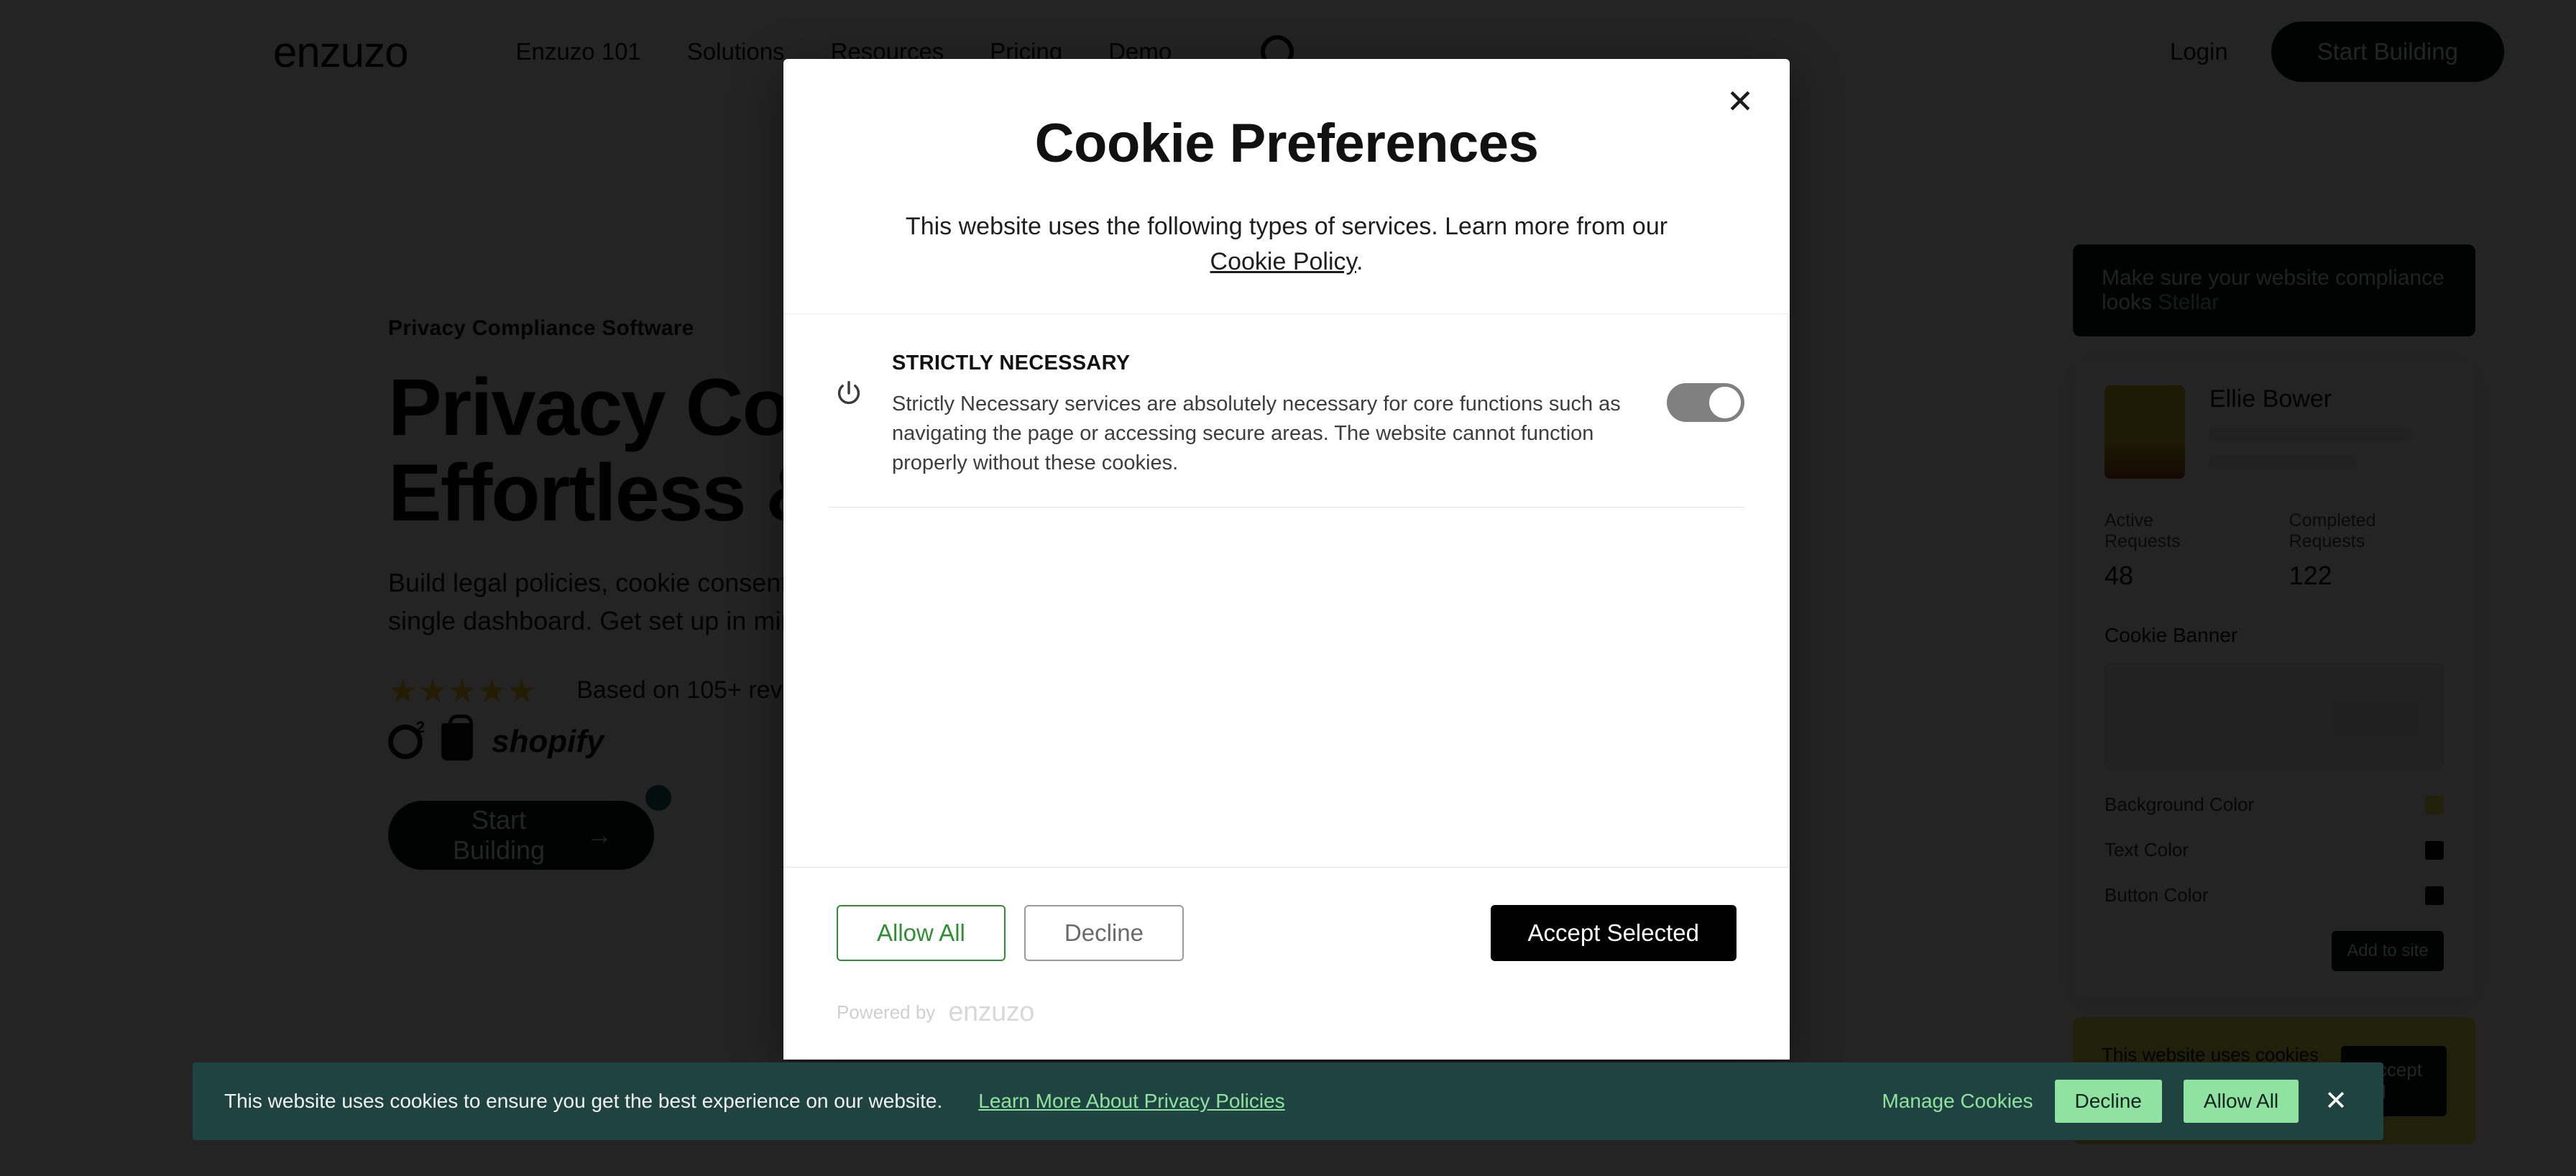  What do you see at coordinates (921, 933) in the screenshot?
I see `allow-all-button: Allow All` at bounding box center [921, 933].